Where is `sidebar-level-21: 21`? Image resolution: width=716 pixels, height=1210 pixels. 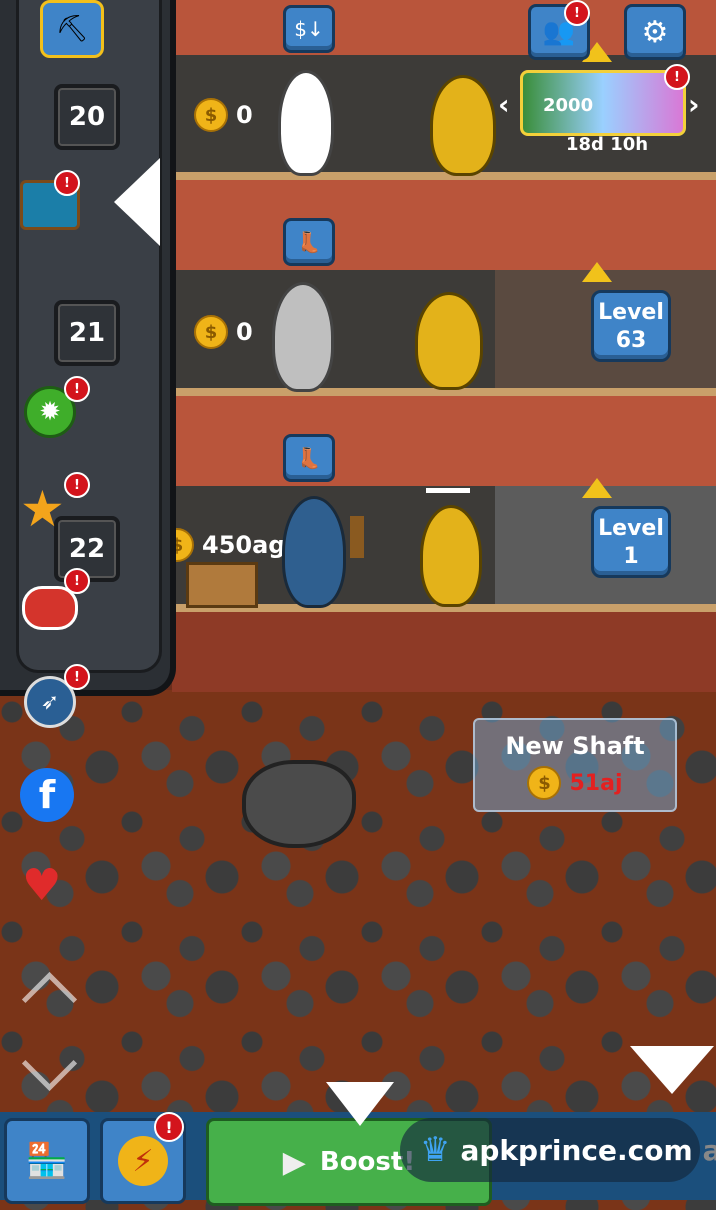 sidebar-level-21: 21 is located at coordinates (87, 333).